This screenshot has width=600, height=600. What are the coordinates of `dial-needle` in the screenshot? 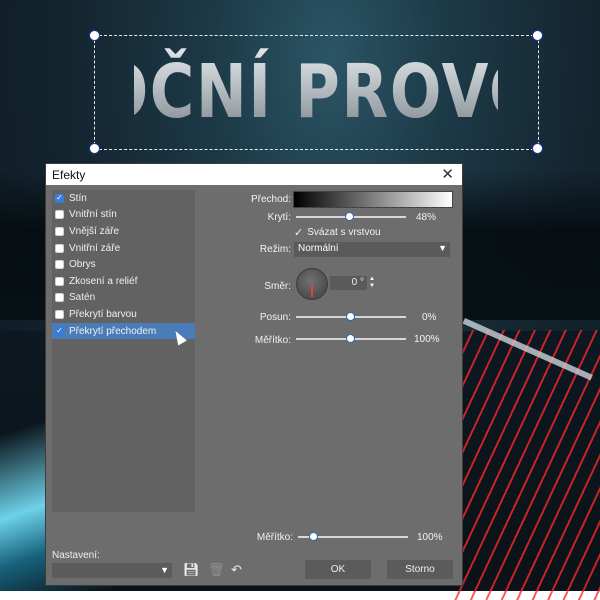 It's located at (312, 291).